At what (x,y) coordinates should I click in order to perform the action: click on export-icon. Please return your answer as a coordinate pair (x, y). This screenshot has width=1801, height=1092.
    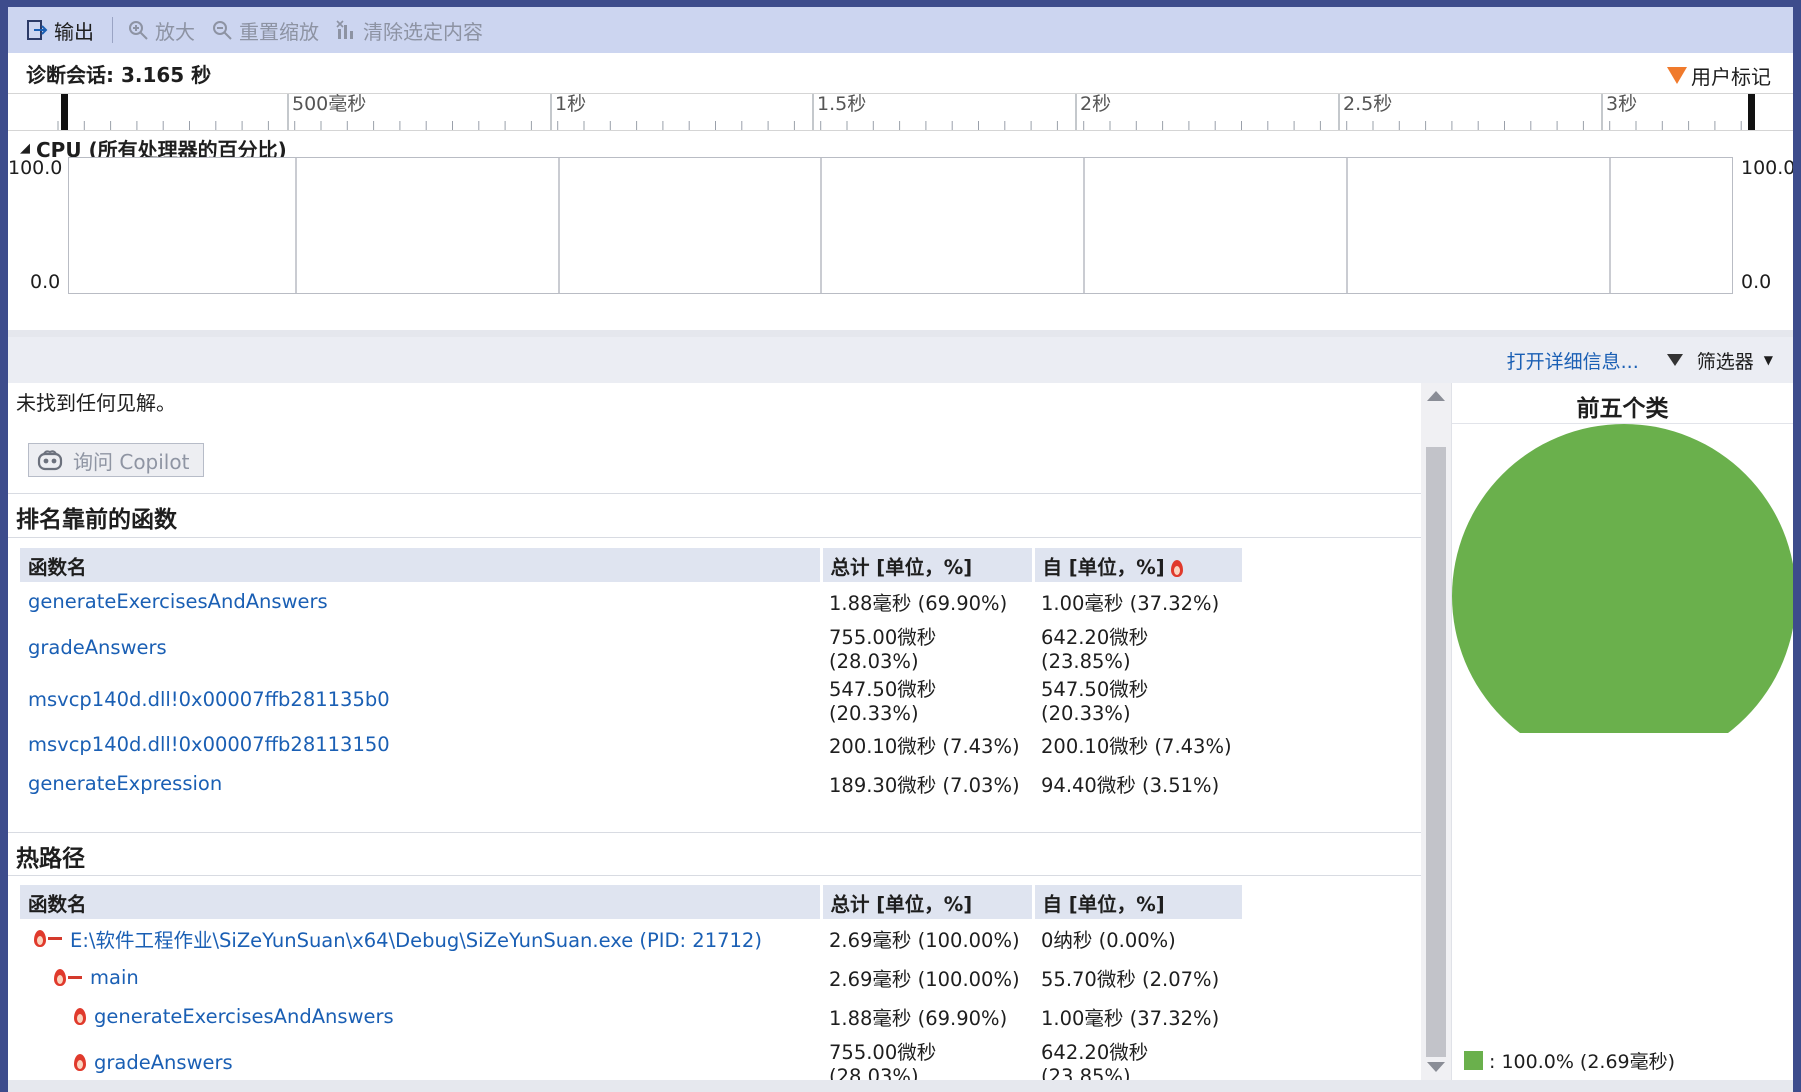
    Looking at the image, I should click on (37, 30).